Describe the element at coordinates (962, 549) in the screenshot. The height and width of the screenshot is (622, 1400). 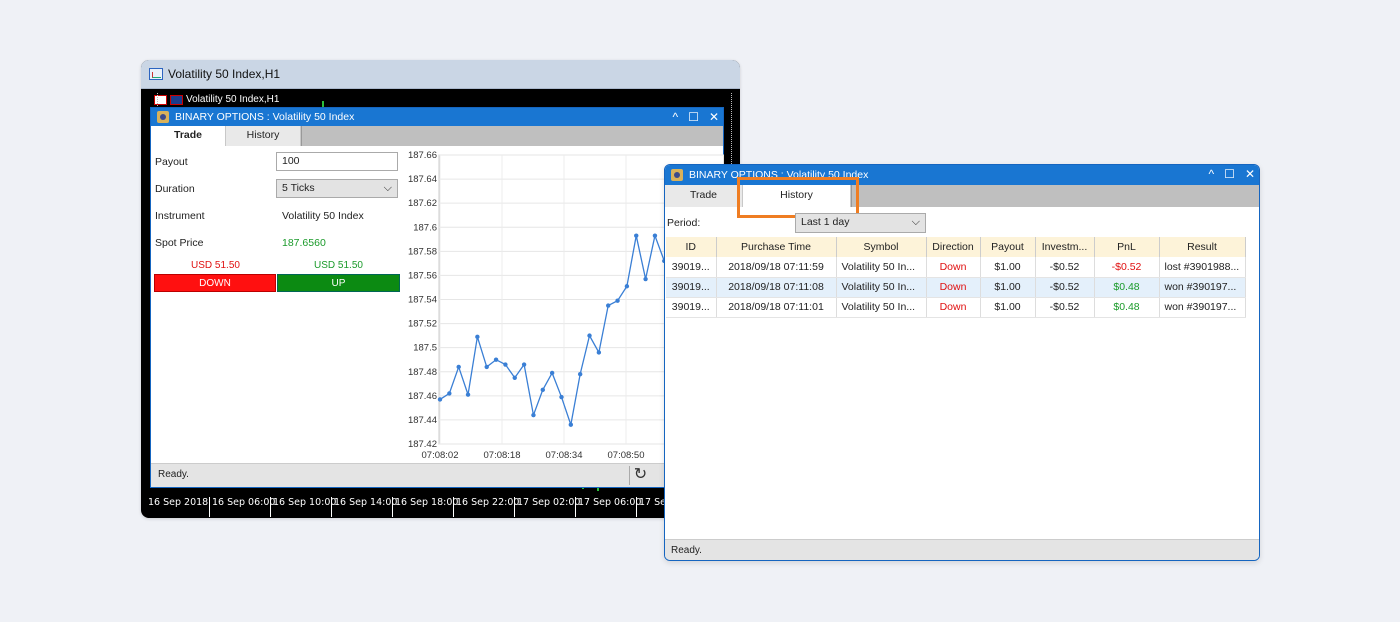
I see `history-status-bar: Ready.` at that location.